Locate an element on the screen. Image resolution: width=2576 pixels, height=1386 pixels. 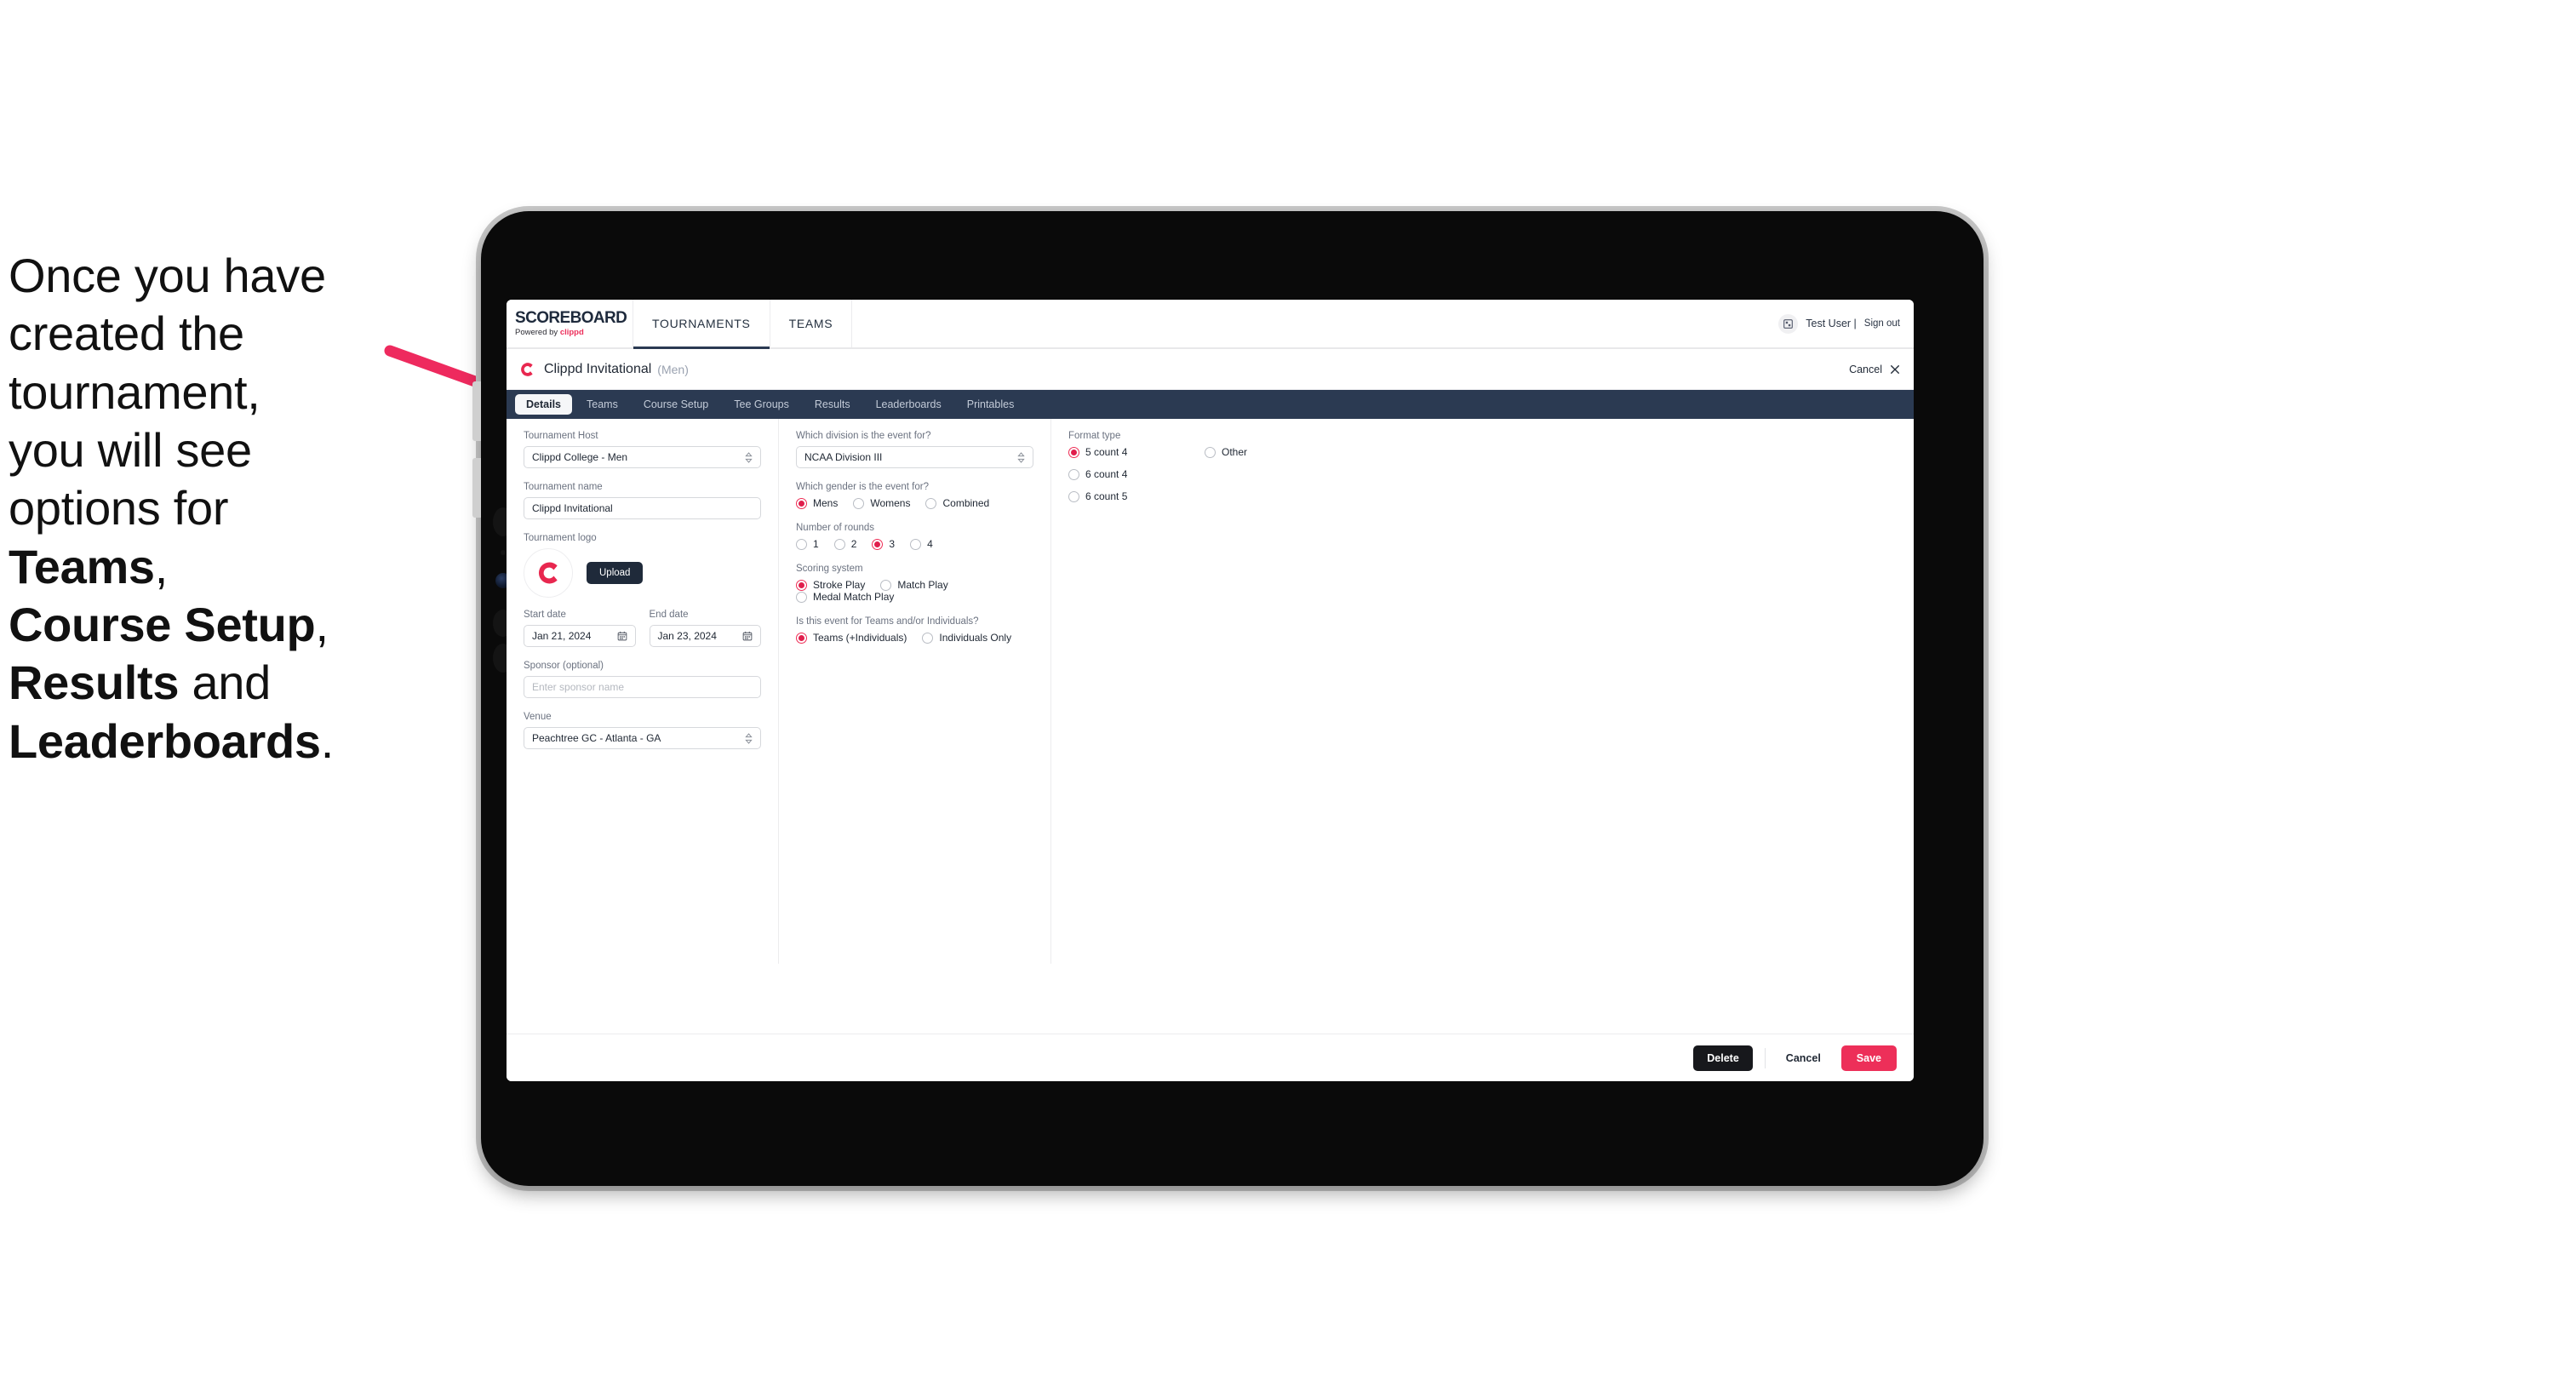
rounds-option-2-label: 2 is located at coordinates (853, 544).